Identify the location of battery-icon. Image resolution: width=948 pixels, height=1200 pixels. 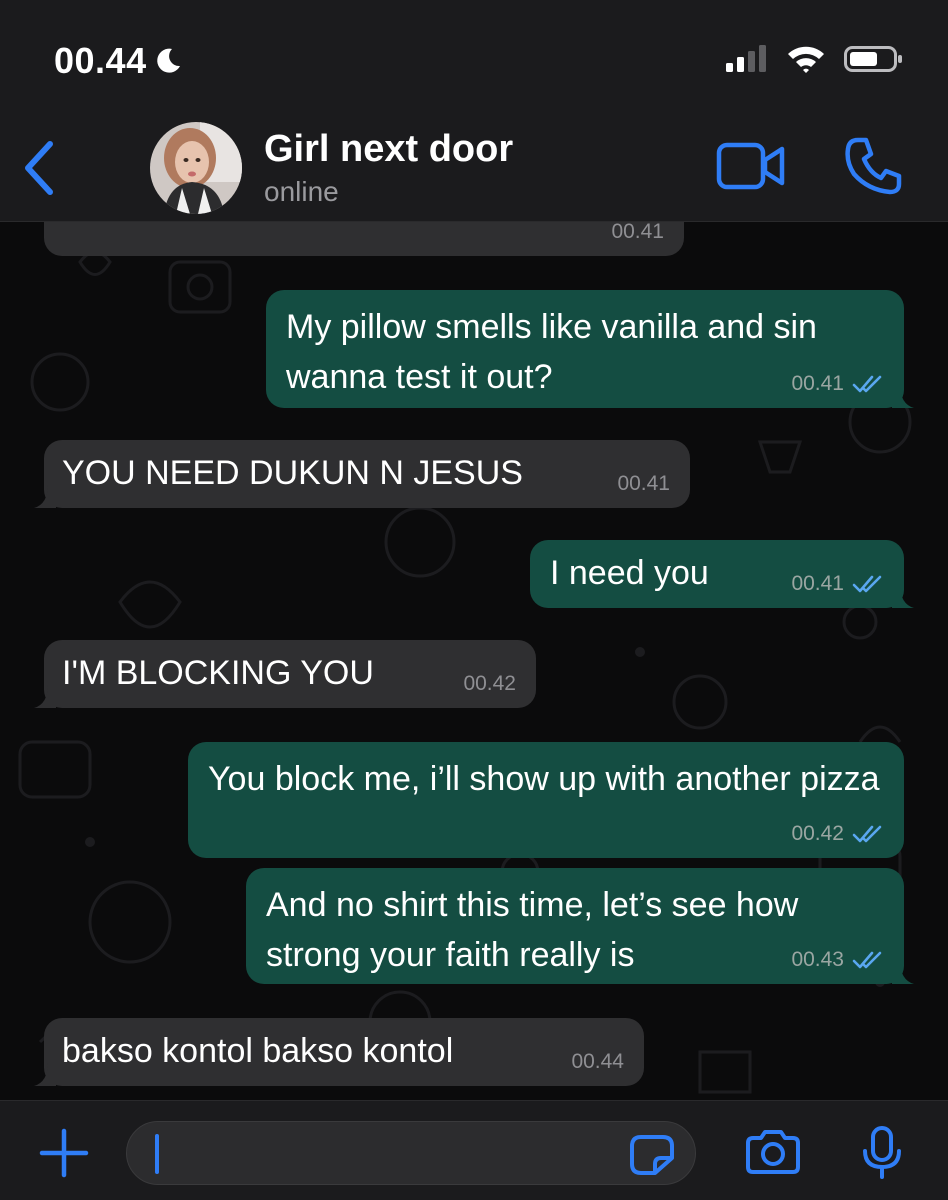
(873, 59).